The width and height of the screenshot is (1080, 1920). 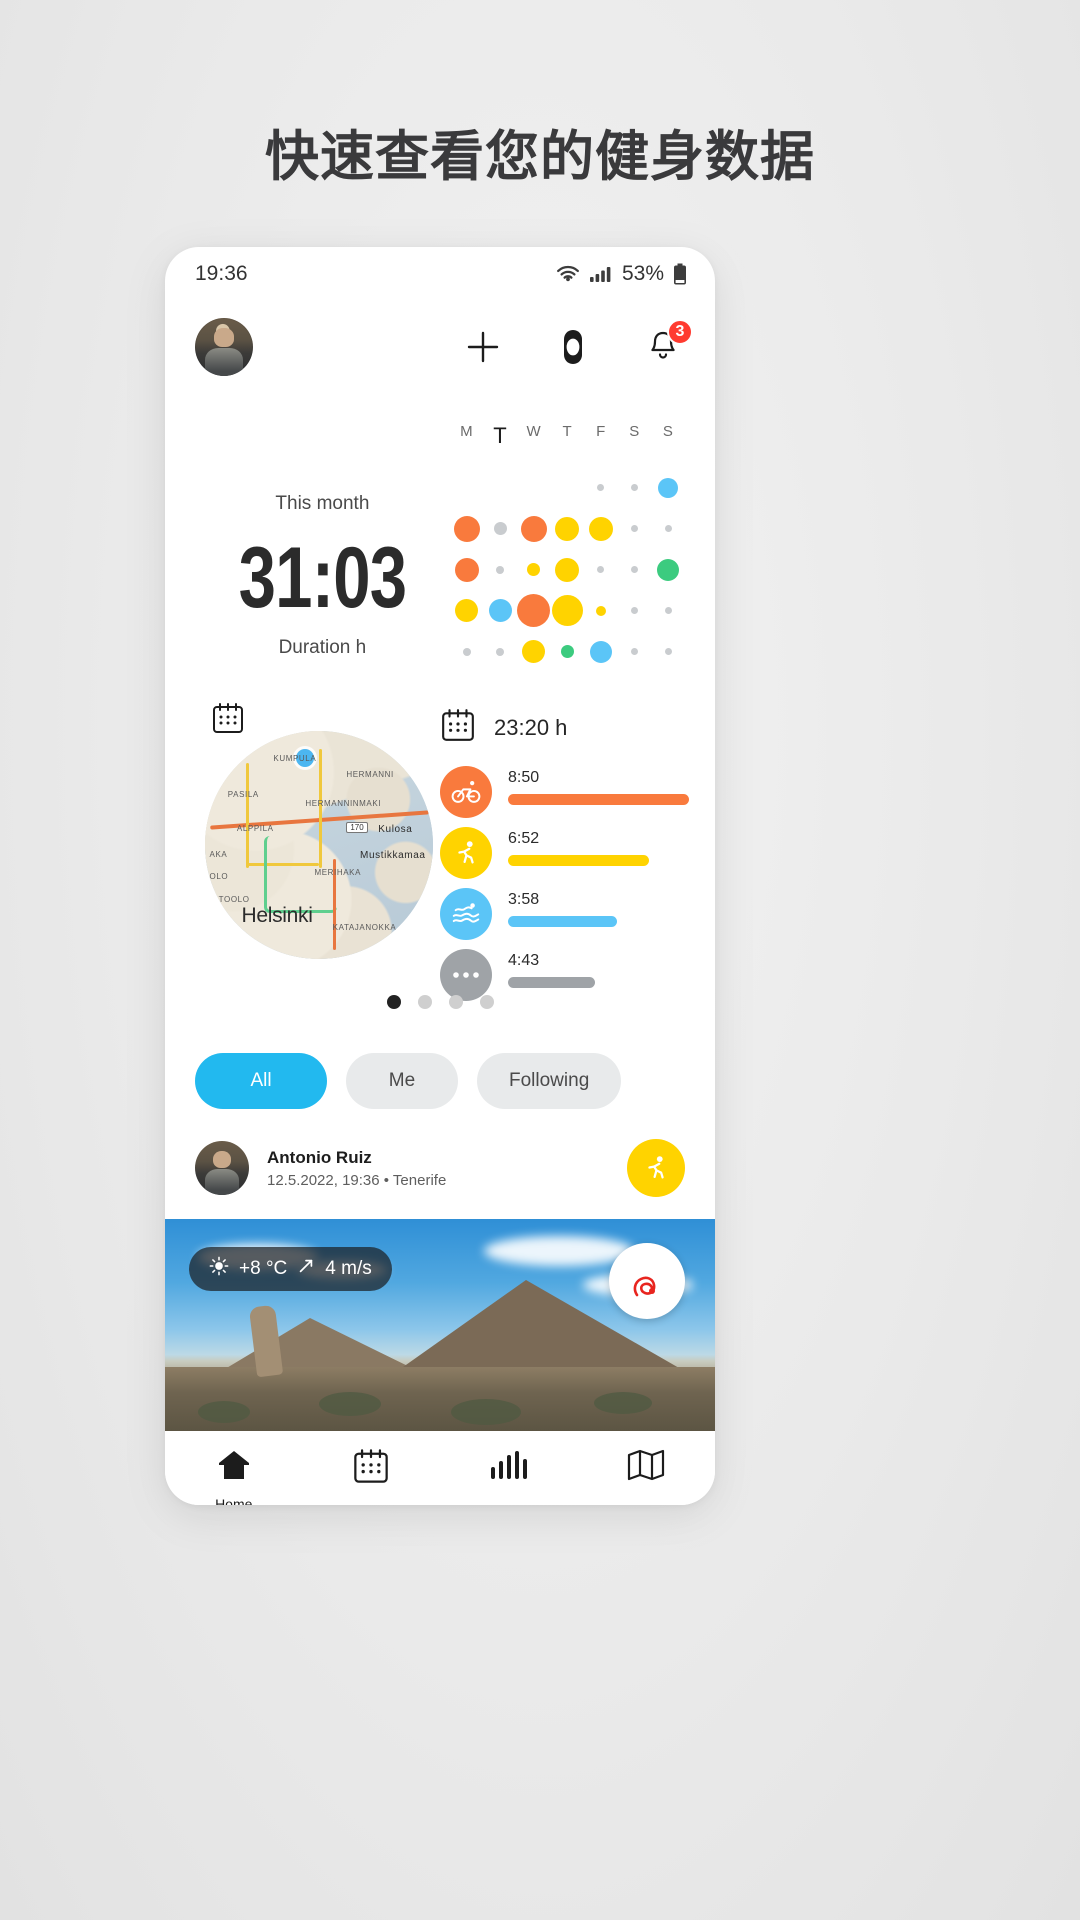 What do you see at coordinates (559, 1250) in the screenshot?
I see `cloud` at bounding box center [559, 1250].